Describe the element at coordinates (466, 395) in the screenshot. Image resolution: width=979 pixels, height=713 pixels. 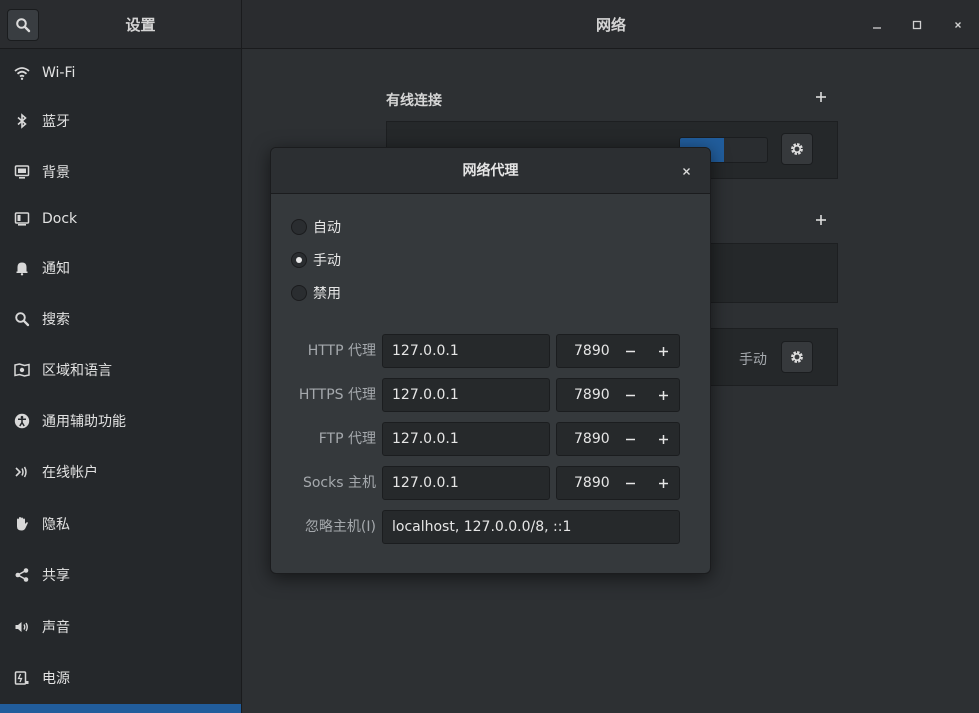
I see `https-host-field: 127.0.0.1` at that location.